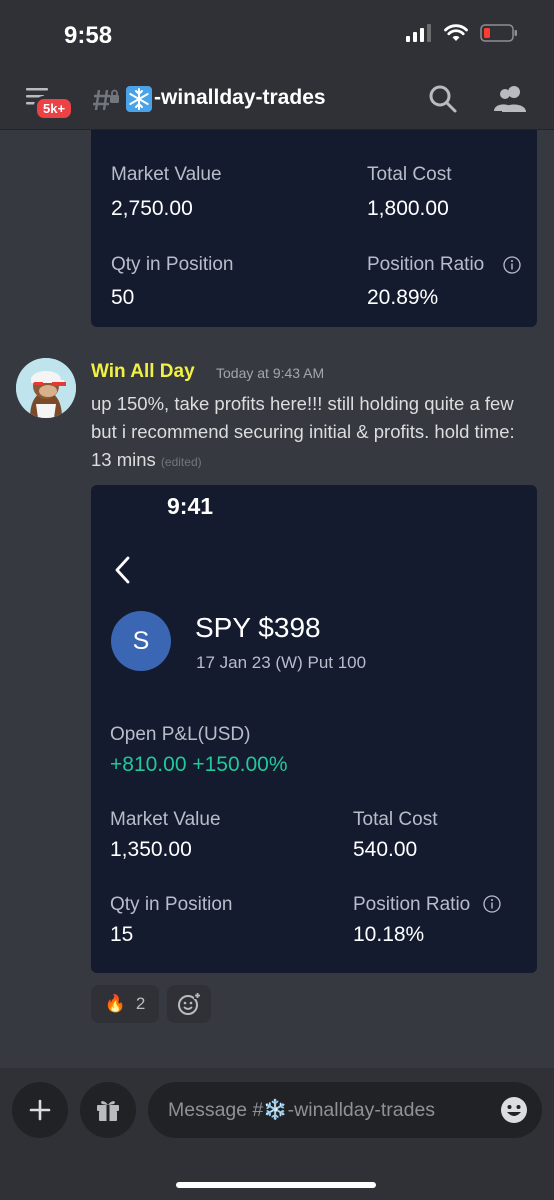 Image resolution: width=554 pixels, height=1200 pixels. I want to click on reaction-count: 2, so click(140, 1003).